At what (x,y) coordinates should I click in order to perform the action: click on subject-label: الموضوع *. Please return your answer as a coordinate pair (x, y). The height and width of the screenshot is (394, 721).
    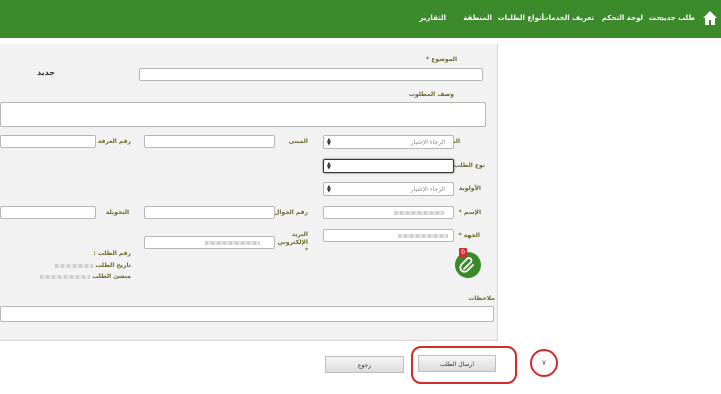
    Looking at the image, I should click on (441, 59).